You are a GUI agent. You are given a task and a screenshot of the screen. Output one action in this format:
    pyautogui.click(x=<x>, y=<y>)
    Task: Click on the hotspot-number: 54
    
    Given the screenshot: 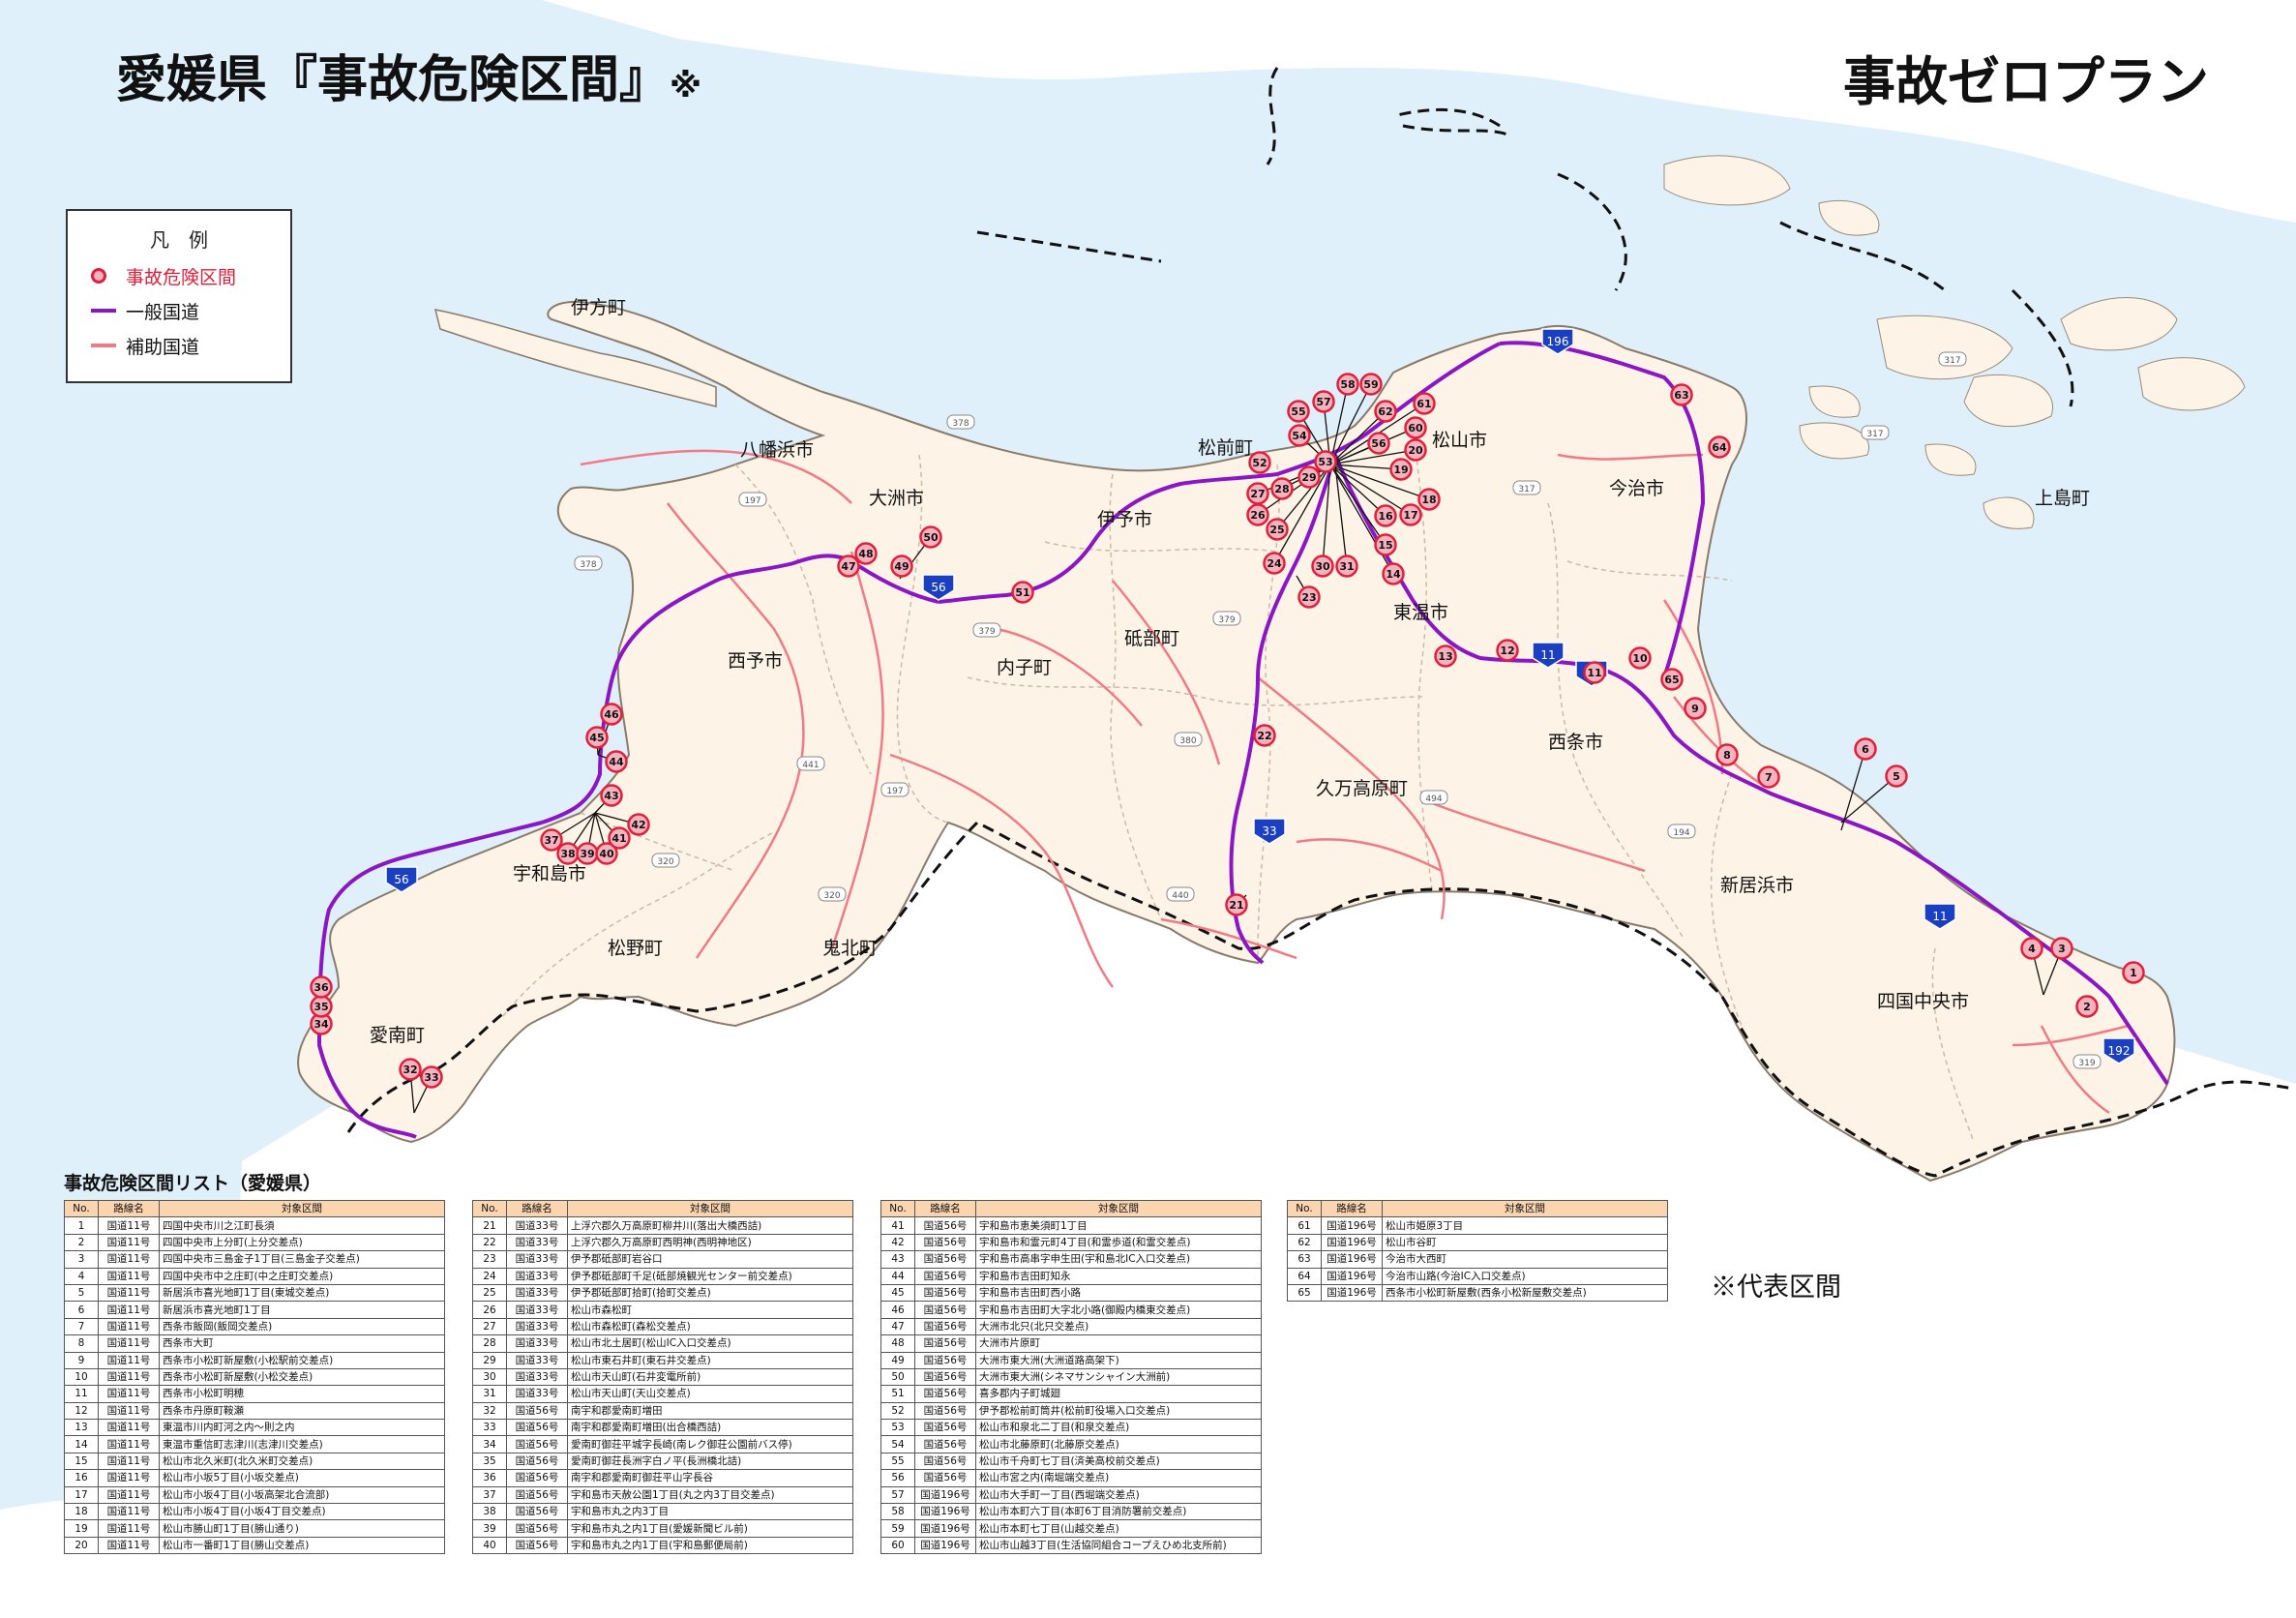 What is the action you would take?
    pyautogui.click(x=1299, y=436)
    